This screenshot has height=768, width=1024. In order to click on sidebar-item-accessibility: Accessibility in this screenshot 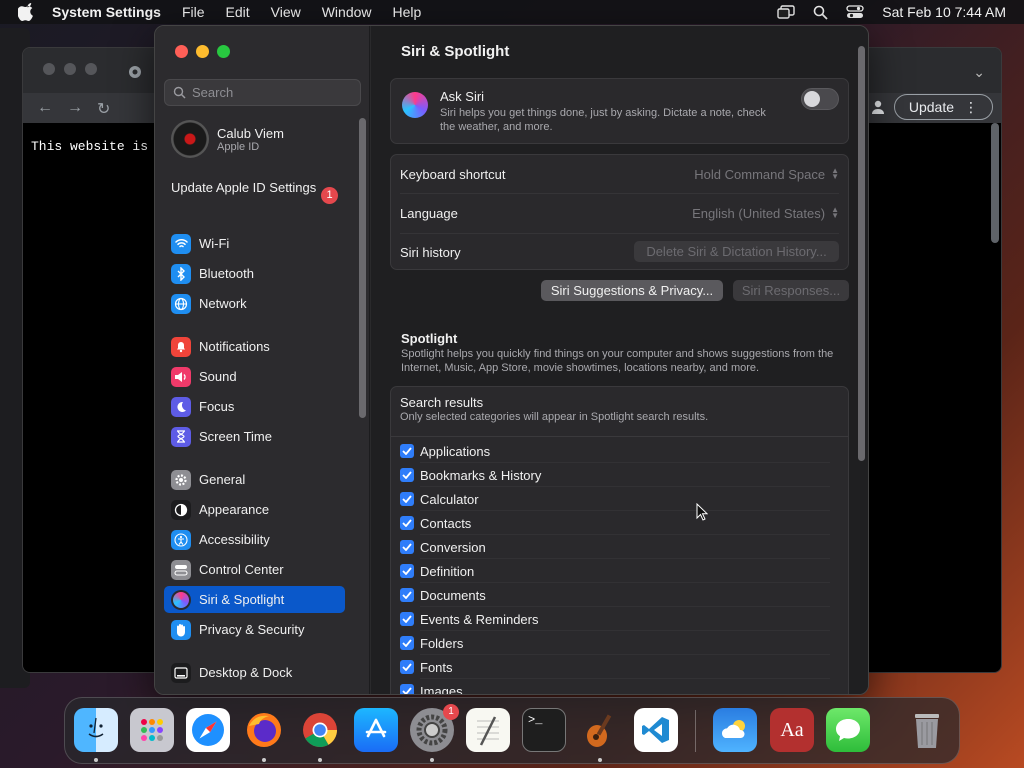, I will do `click(254, 539)`.